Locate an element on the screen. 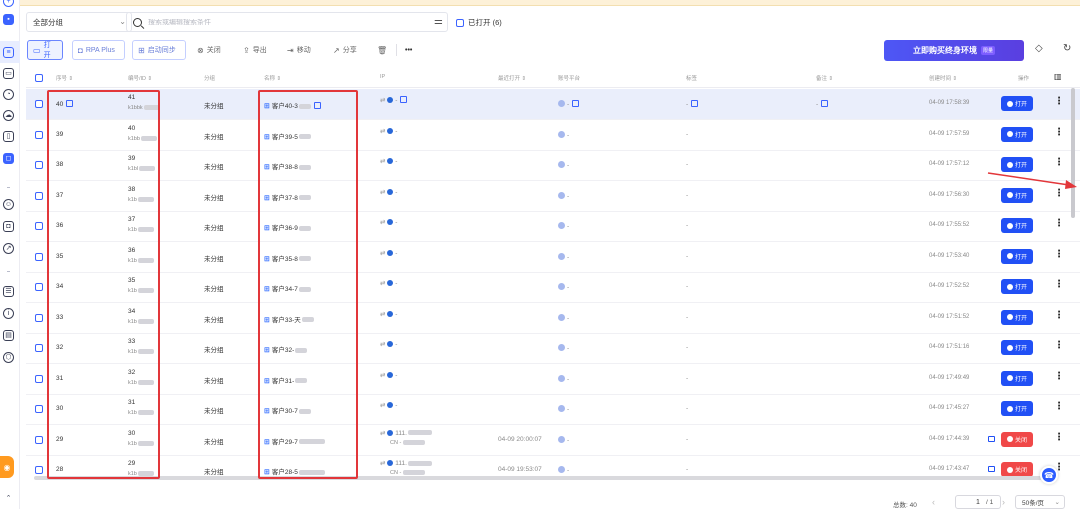  table-row: 35 36 k1b 未分组 ⊞ 客户35-8 ⇄ - - -04-09 17:53:40 打开 ⋮ is located at coordinates (553, 257).